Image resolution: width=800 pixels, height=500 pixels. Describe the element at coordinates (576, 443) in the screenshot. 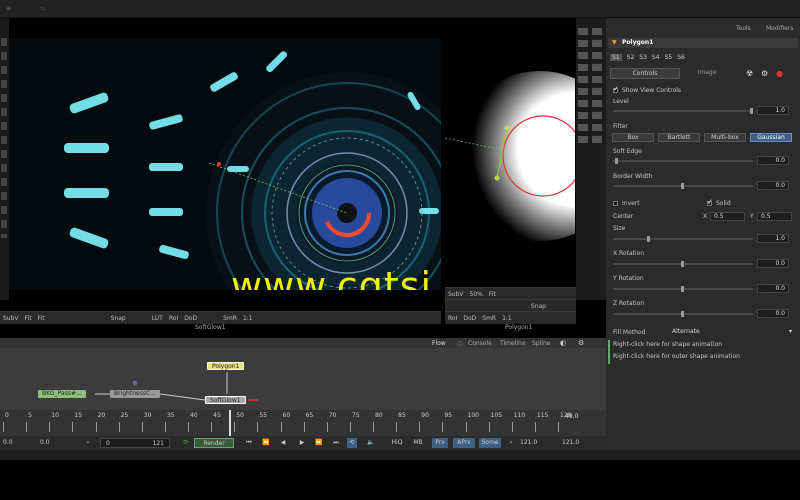

I see `end-field-2: 121.0` at that location.